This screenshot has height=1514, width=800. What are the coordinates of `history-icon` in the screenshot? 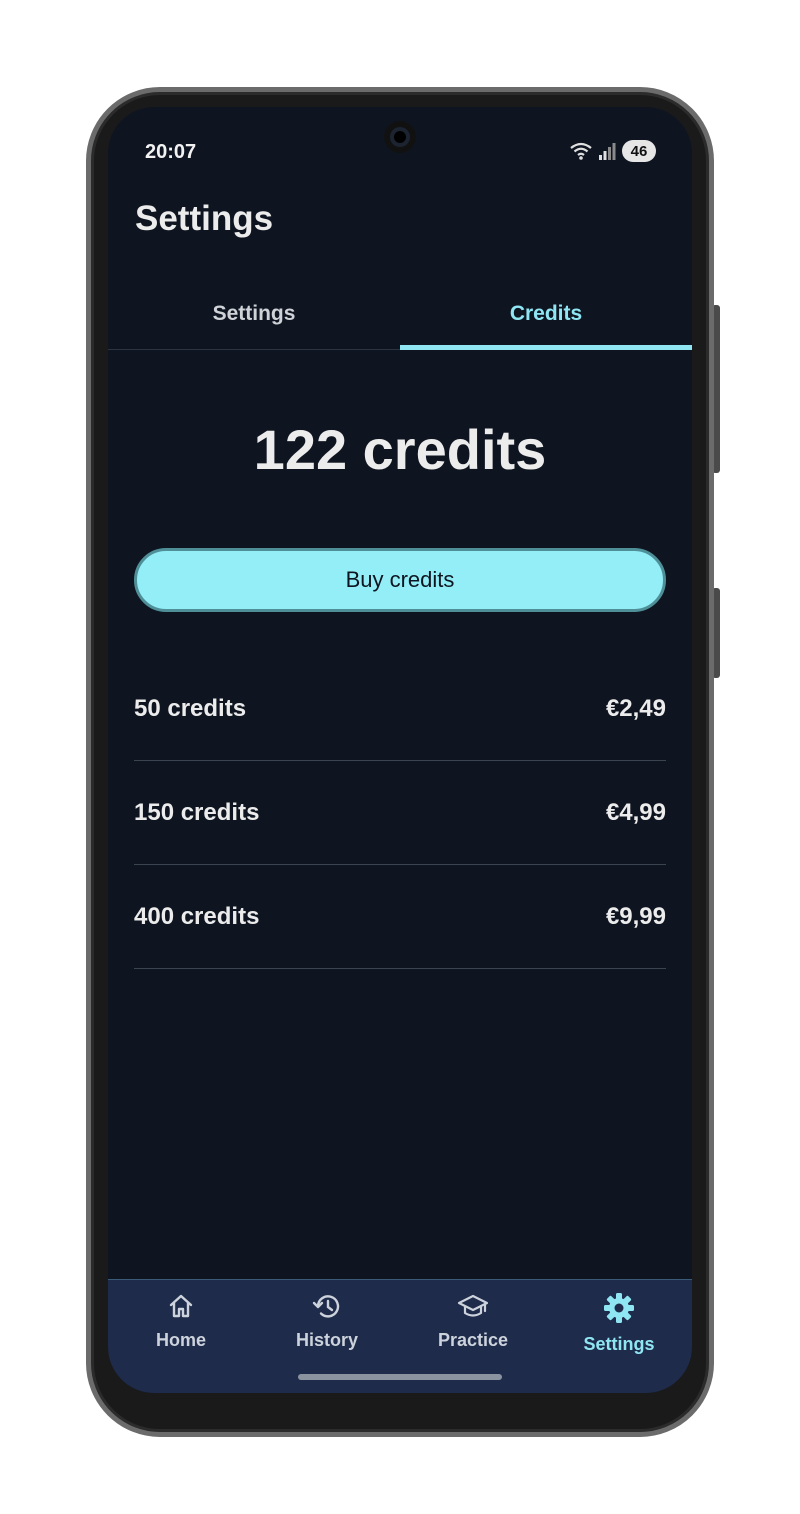 It's located at (327, 1306).